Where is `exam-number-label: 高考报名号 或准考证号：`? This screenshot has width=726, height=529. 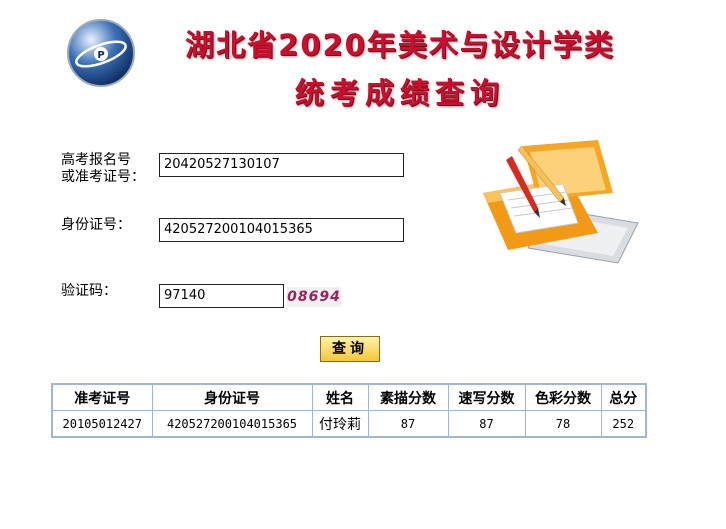
exam-number-label: 高考报名号 或准考证号： is located at coordinates (103, 169).